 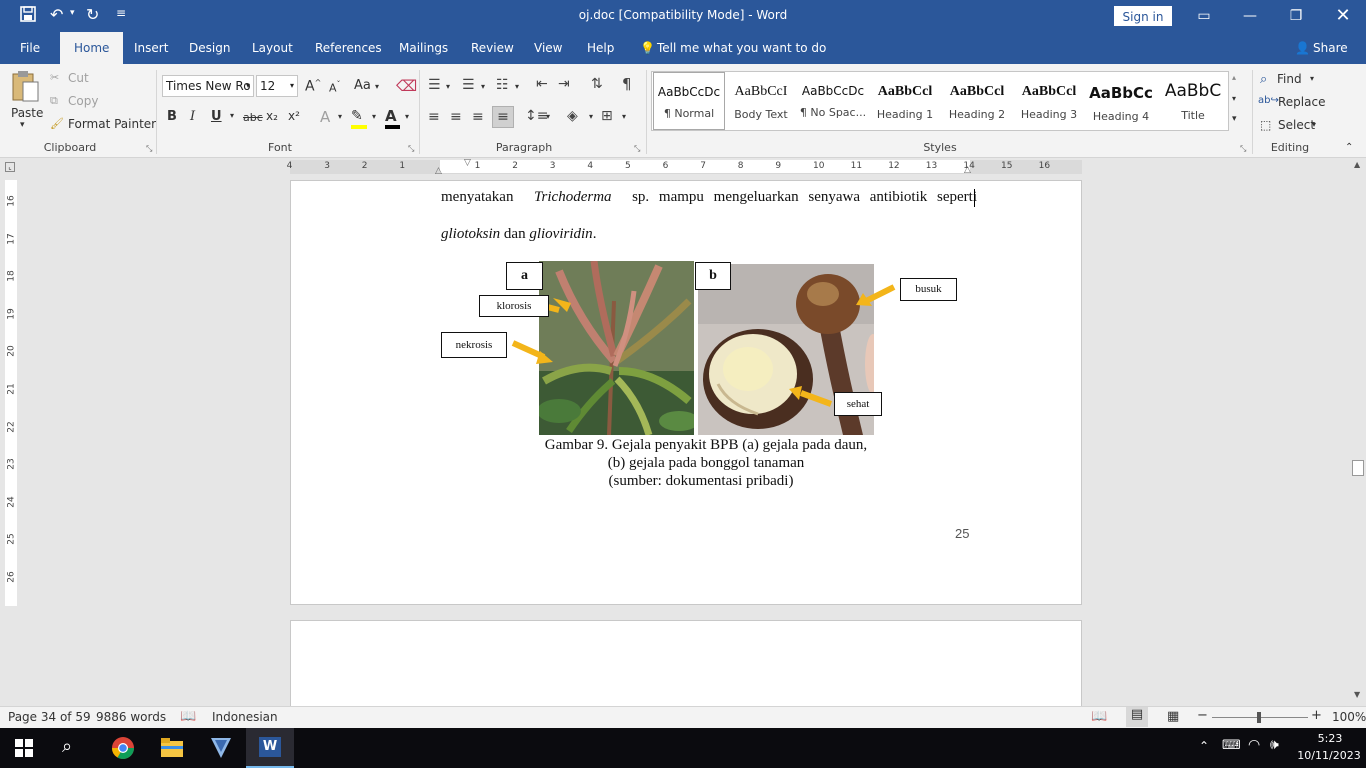 What do you see at coordinates (270, 748) in the screenshot?
I see `word-taskbar-button: W` at bounding box center [270, 748].